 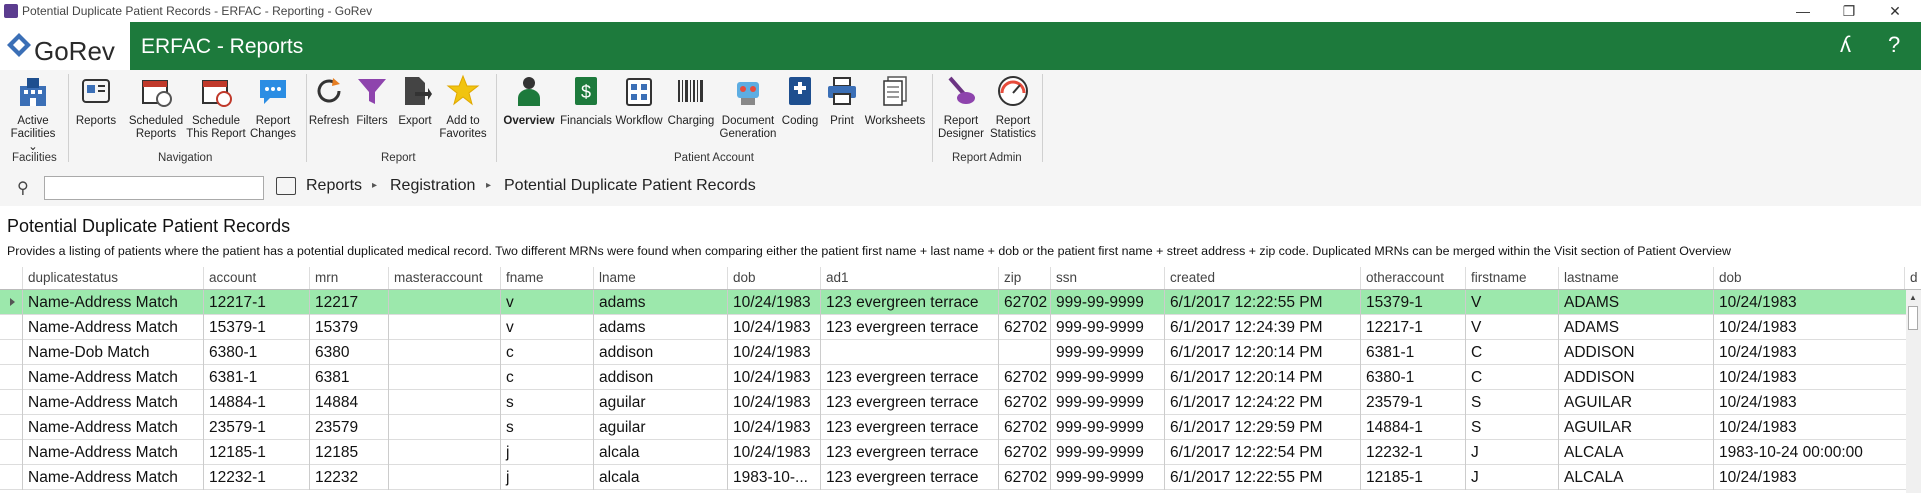 What do you see at coordinates (216, 107) in the screenshot?
I see `schedule-this-report-button: Schedule This Report` at bounding box center [216, 107].